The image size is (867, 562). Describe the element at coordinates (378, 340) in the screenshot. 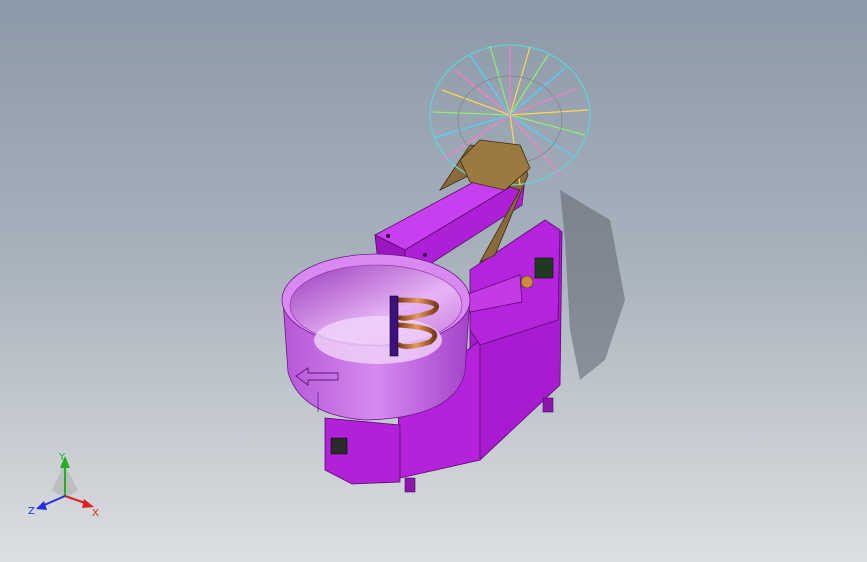

I see `bowl-floor` at that location.